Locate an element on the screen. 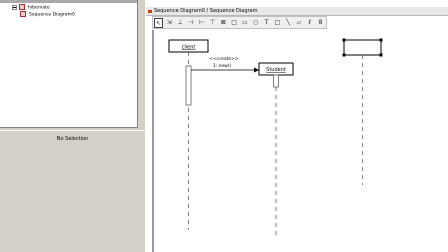 This screenshot has width=448, height=252. rounded-rectangle-icon: ▭ is located at coordinates (244, 23).